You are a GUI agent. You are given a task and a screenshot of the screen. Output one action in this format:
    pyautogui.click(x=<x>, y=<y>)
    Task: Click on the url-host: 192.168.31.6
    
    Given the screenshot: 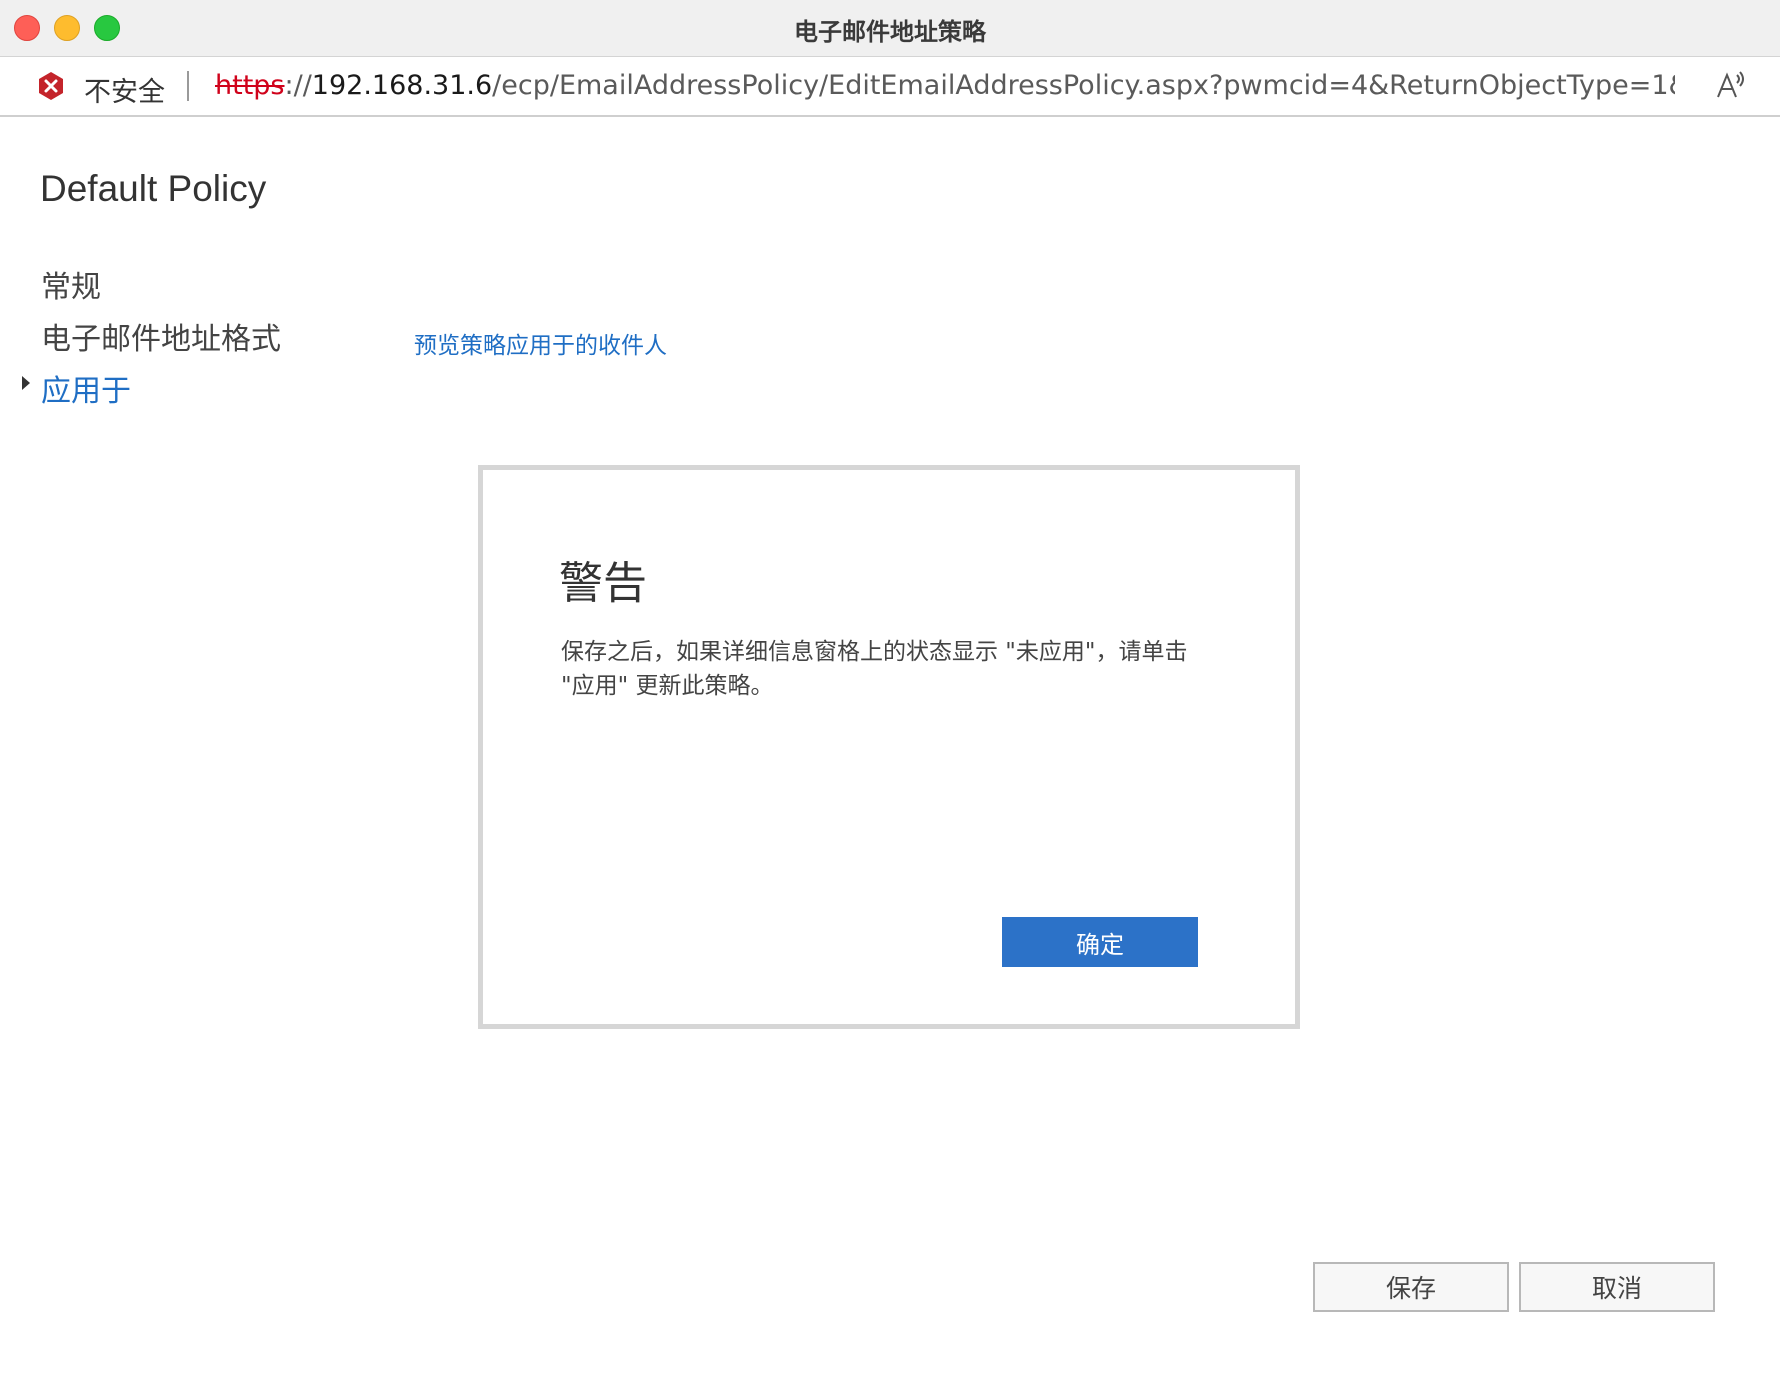 What is the action you would take?
    pyautogui.click(x=402, y=85)
    